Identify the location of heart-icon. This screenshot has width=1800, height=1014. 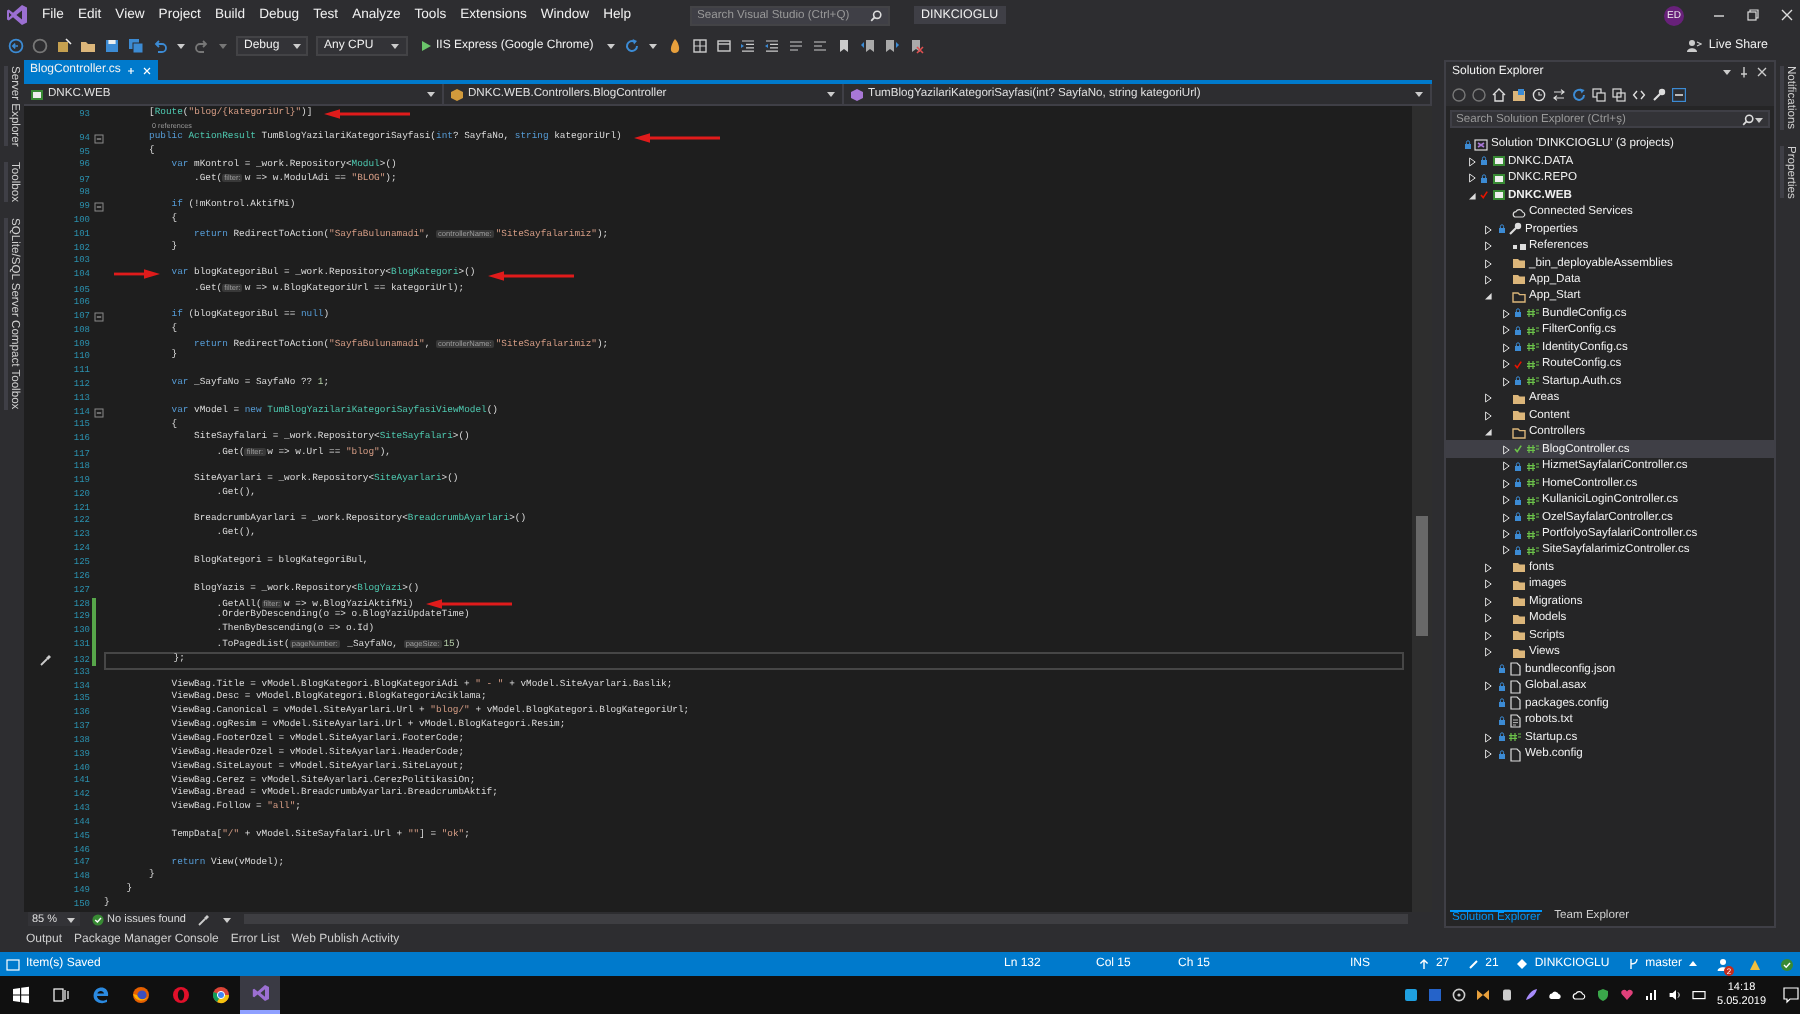
(1626, 995).